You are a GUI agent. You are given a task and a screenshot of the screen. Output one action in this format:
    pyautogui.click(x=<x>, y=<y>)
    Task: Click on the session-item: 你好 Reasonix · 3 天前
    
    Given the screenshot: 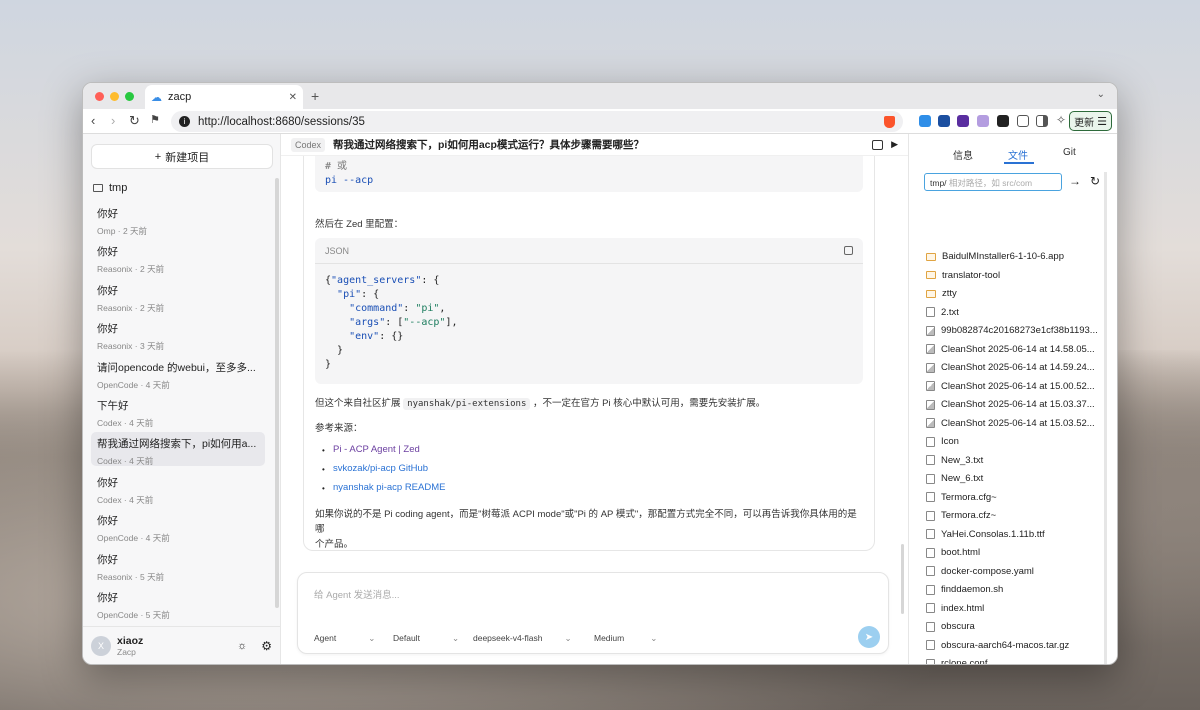 What is the action you would take?
    pyautogui.click(x=178, y=334)
    